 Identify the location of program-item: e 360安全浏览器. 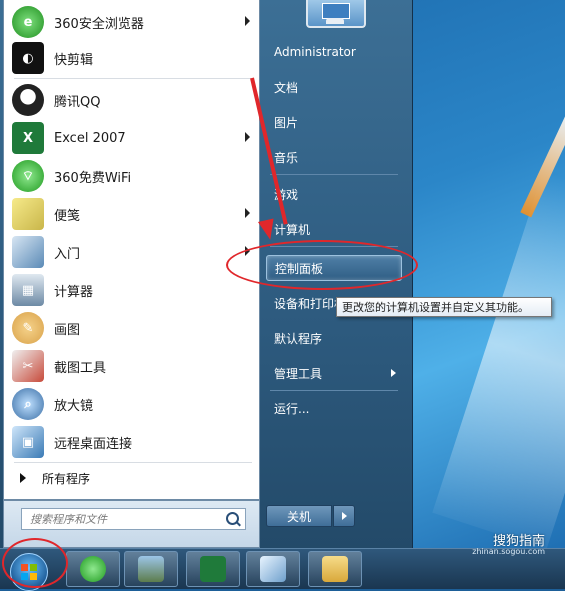
(132, 22).